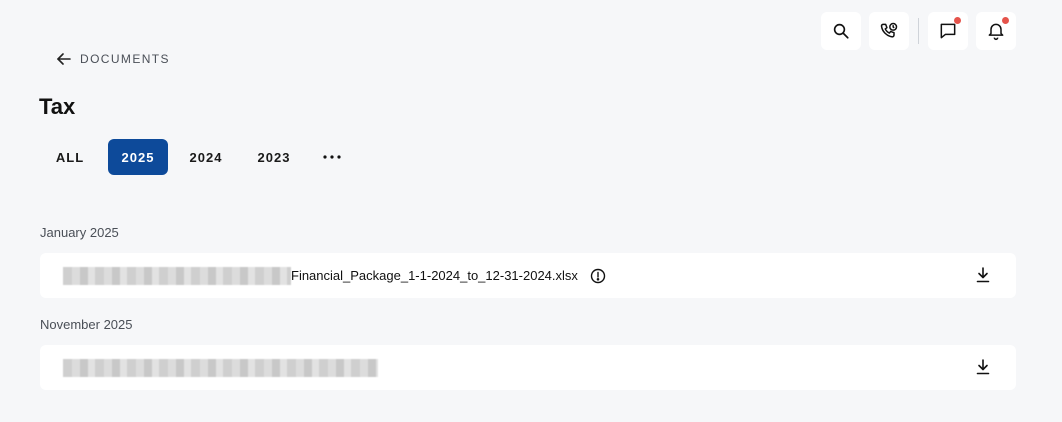 This screenshot has height=422, width=1062. I want to click on file-row, so click(528, 367).